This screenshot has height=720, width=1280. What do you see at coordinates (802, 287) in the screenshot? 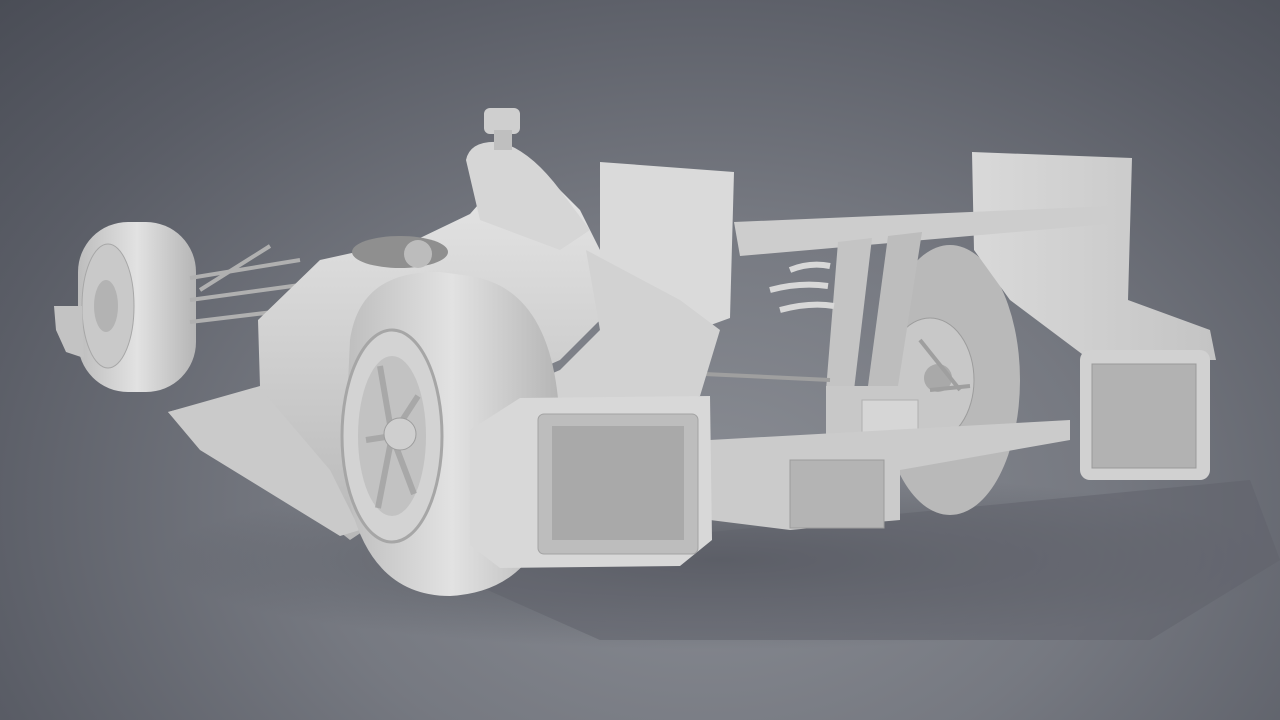
I see `engine-cover-fins` at bounding box center [802, 287].